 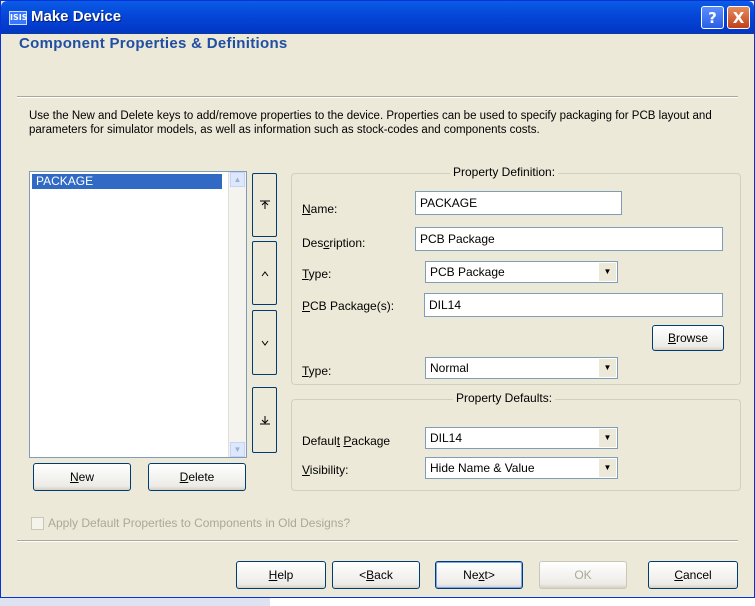 I want to click on default-package-select: DIL14 ▼, so click(x=521, y=438).